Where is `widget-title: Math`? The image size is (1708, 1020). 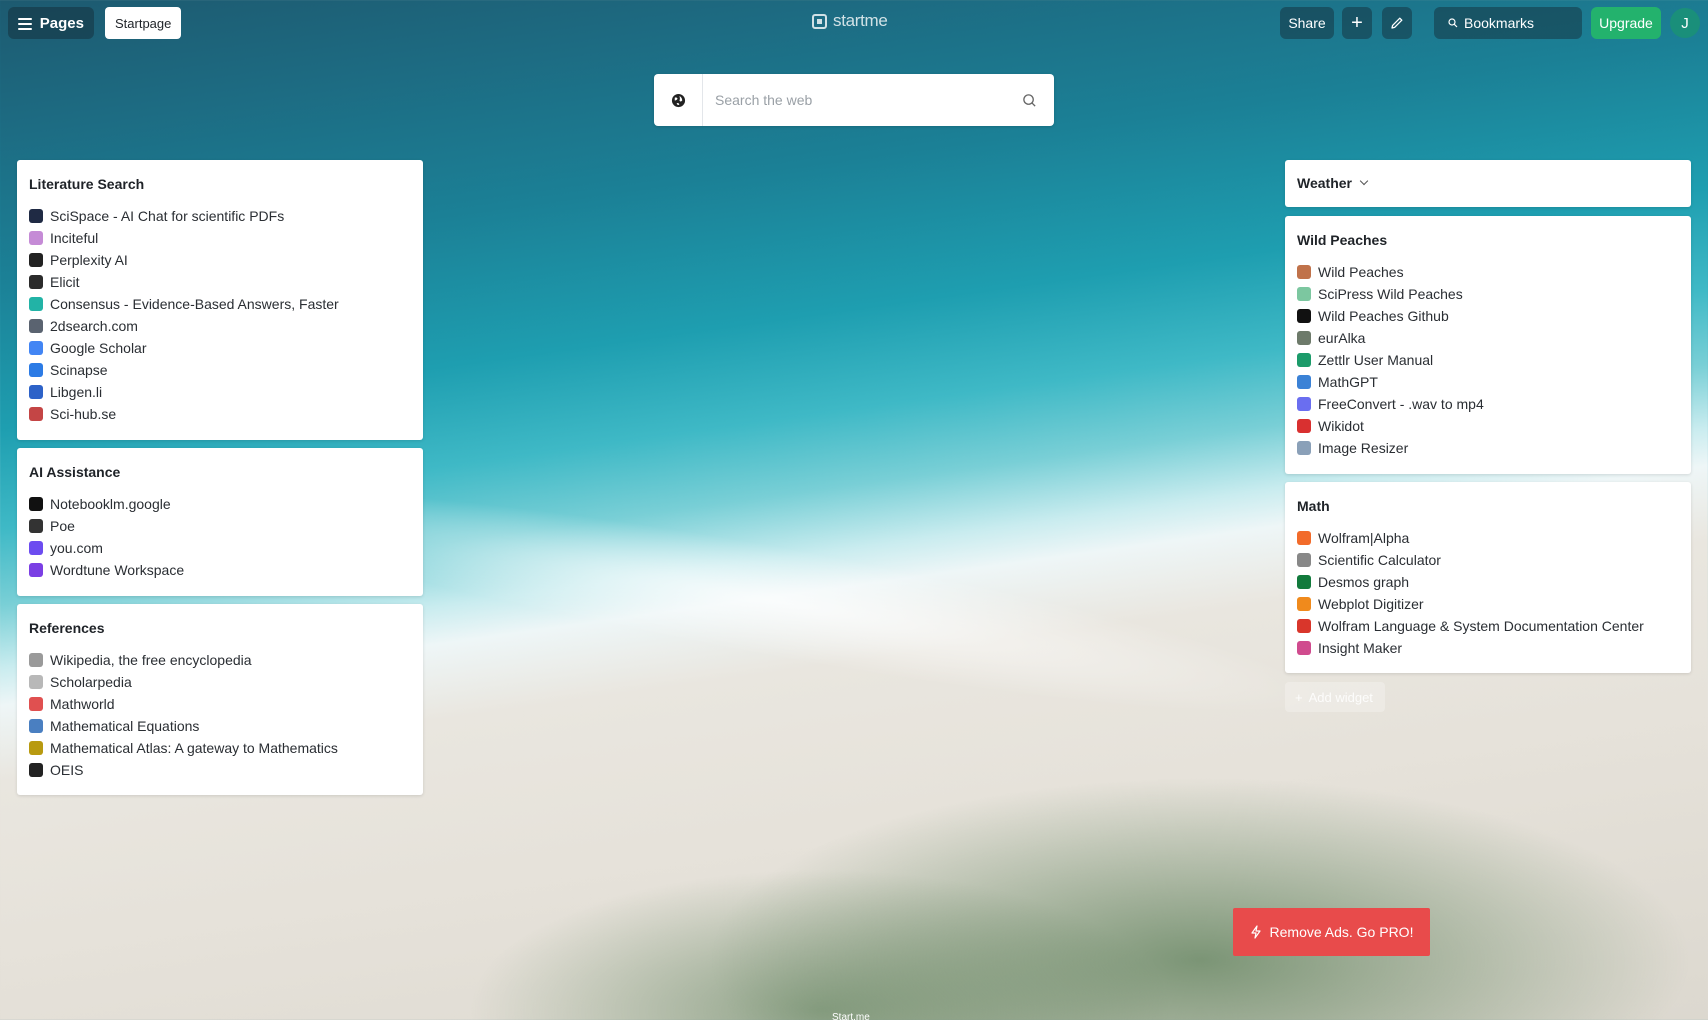
widget-title: Math is located at coordinates (1488, 506).